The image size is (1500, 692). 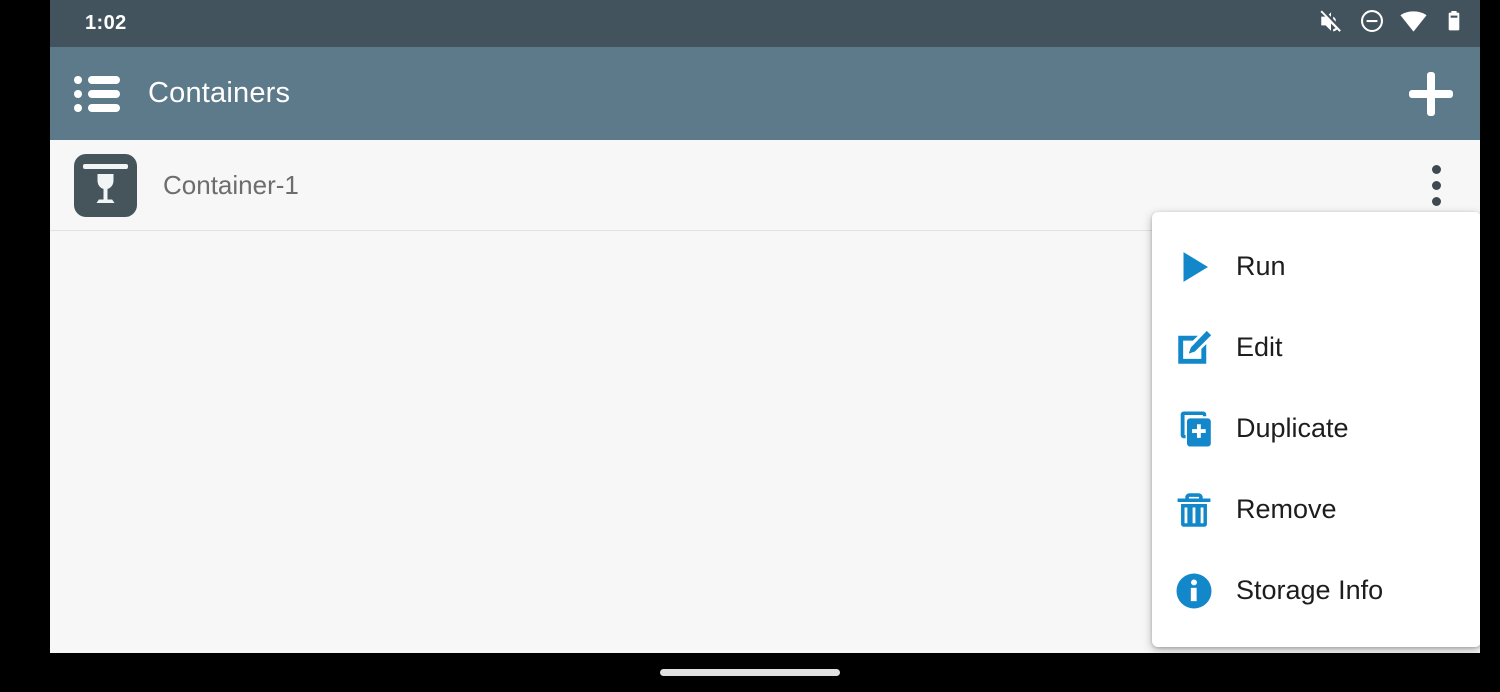 I want to click on trash-icon, so click(x=1194, y=510).